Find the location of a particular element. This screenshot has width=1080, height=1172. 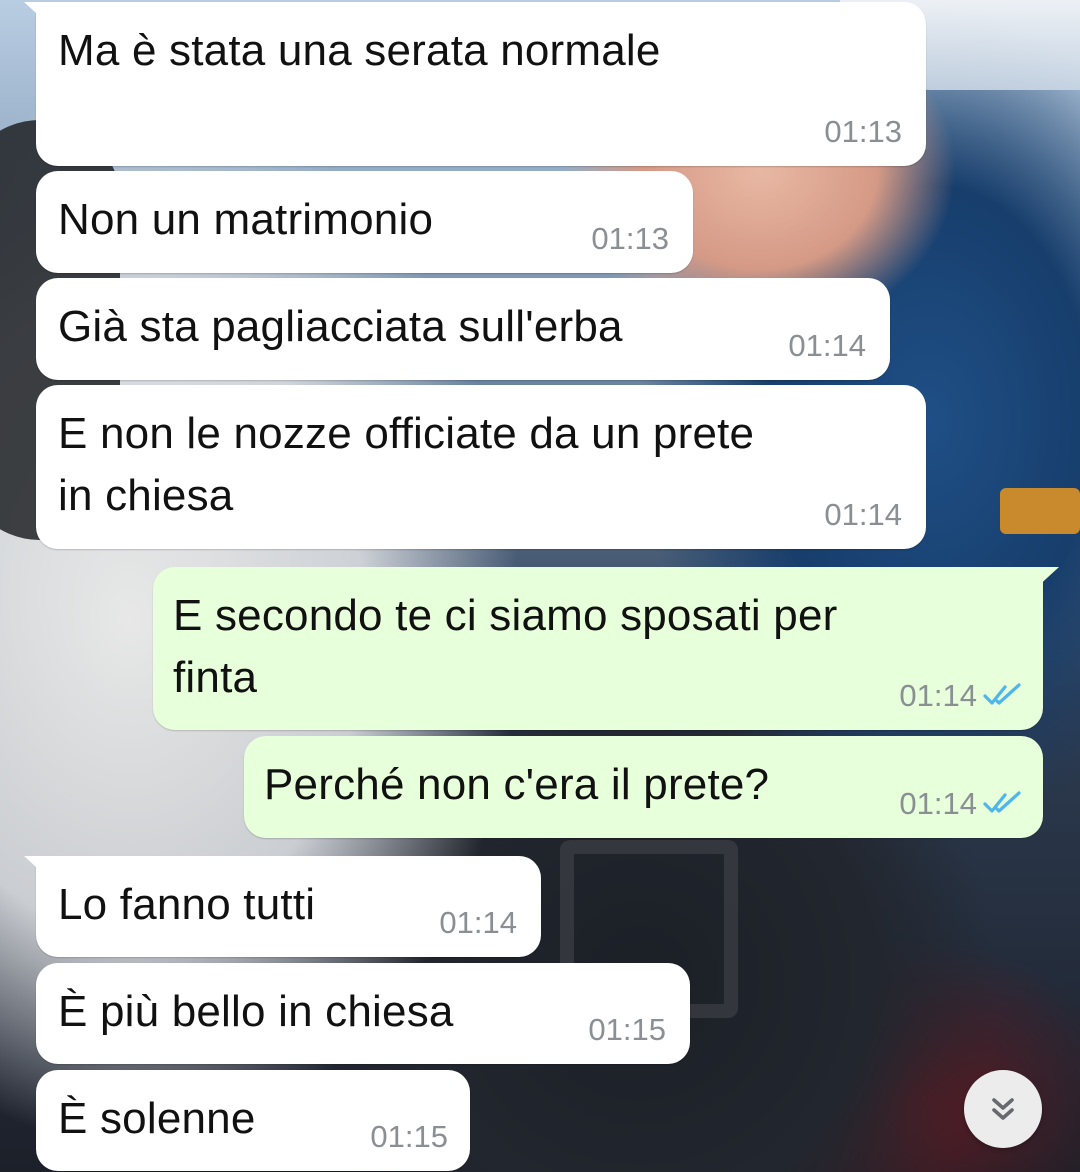

message-text-line: finta is located at coordinates (215, 677).